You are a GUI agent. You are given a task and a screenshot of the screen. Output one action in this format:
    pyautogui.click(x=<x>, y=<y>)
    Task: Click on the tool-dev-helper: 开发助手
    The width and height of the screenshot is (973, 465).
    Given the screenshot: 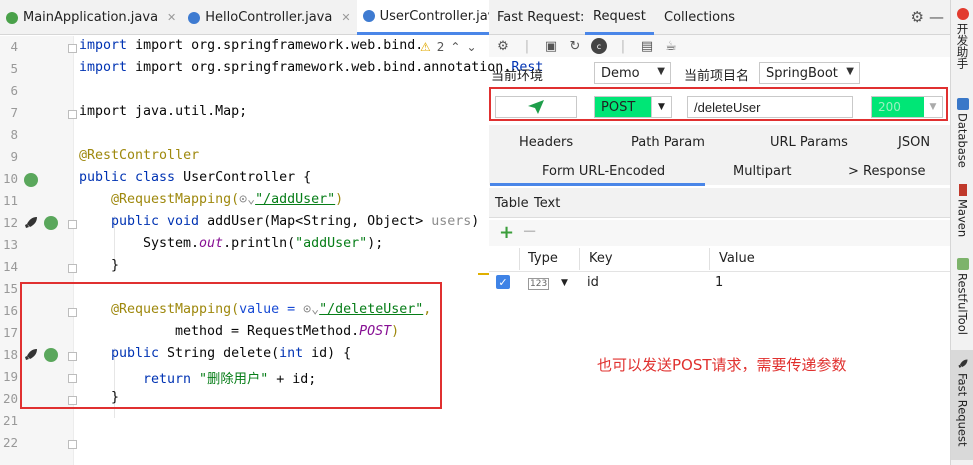 What is the action you would take?
    pyautogui.click(x=962, y=38)
    